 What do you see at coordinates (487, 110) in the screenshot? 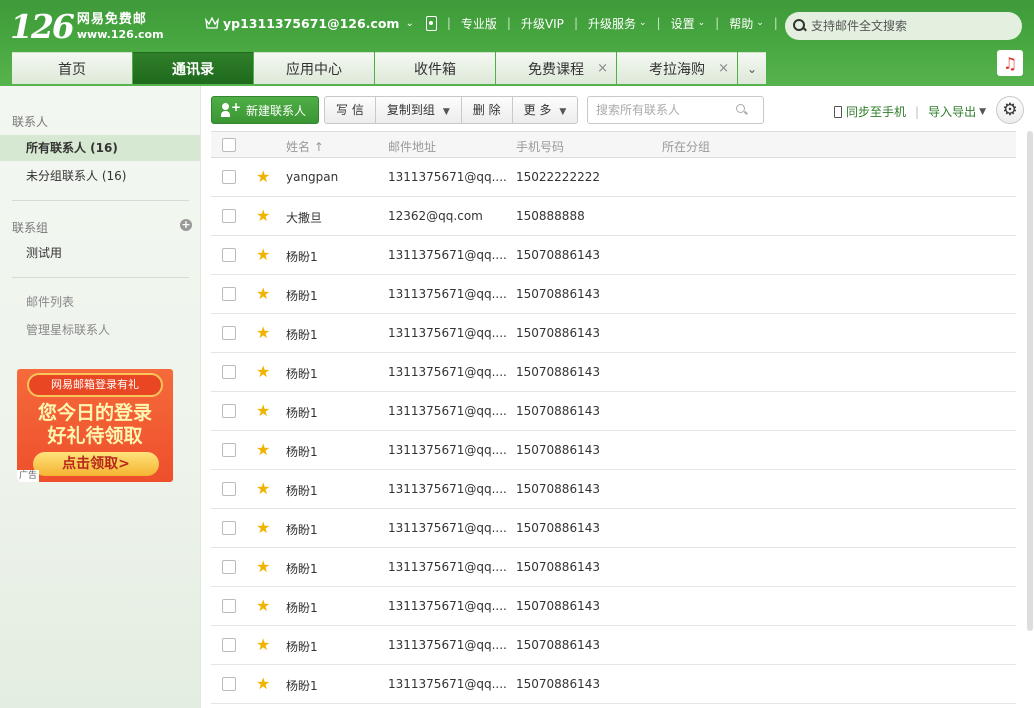
I see `delete-button: 删 除` at bounding box center [487, 110].